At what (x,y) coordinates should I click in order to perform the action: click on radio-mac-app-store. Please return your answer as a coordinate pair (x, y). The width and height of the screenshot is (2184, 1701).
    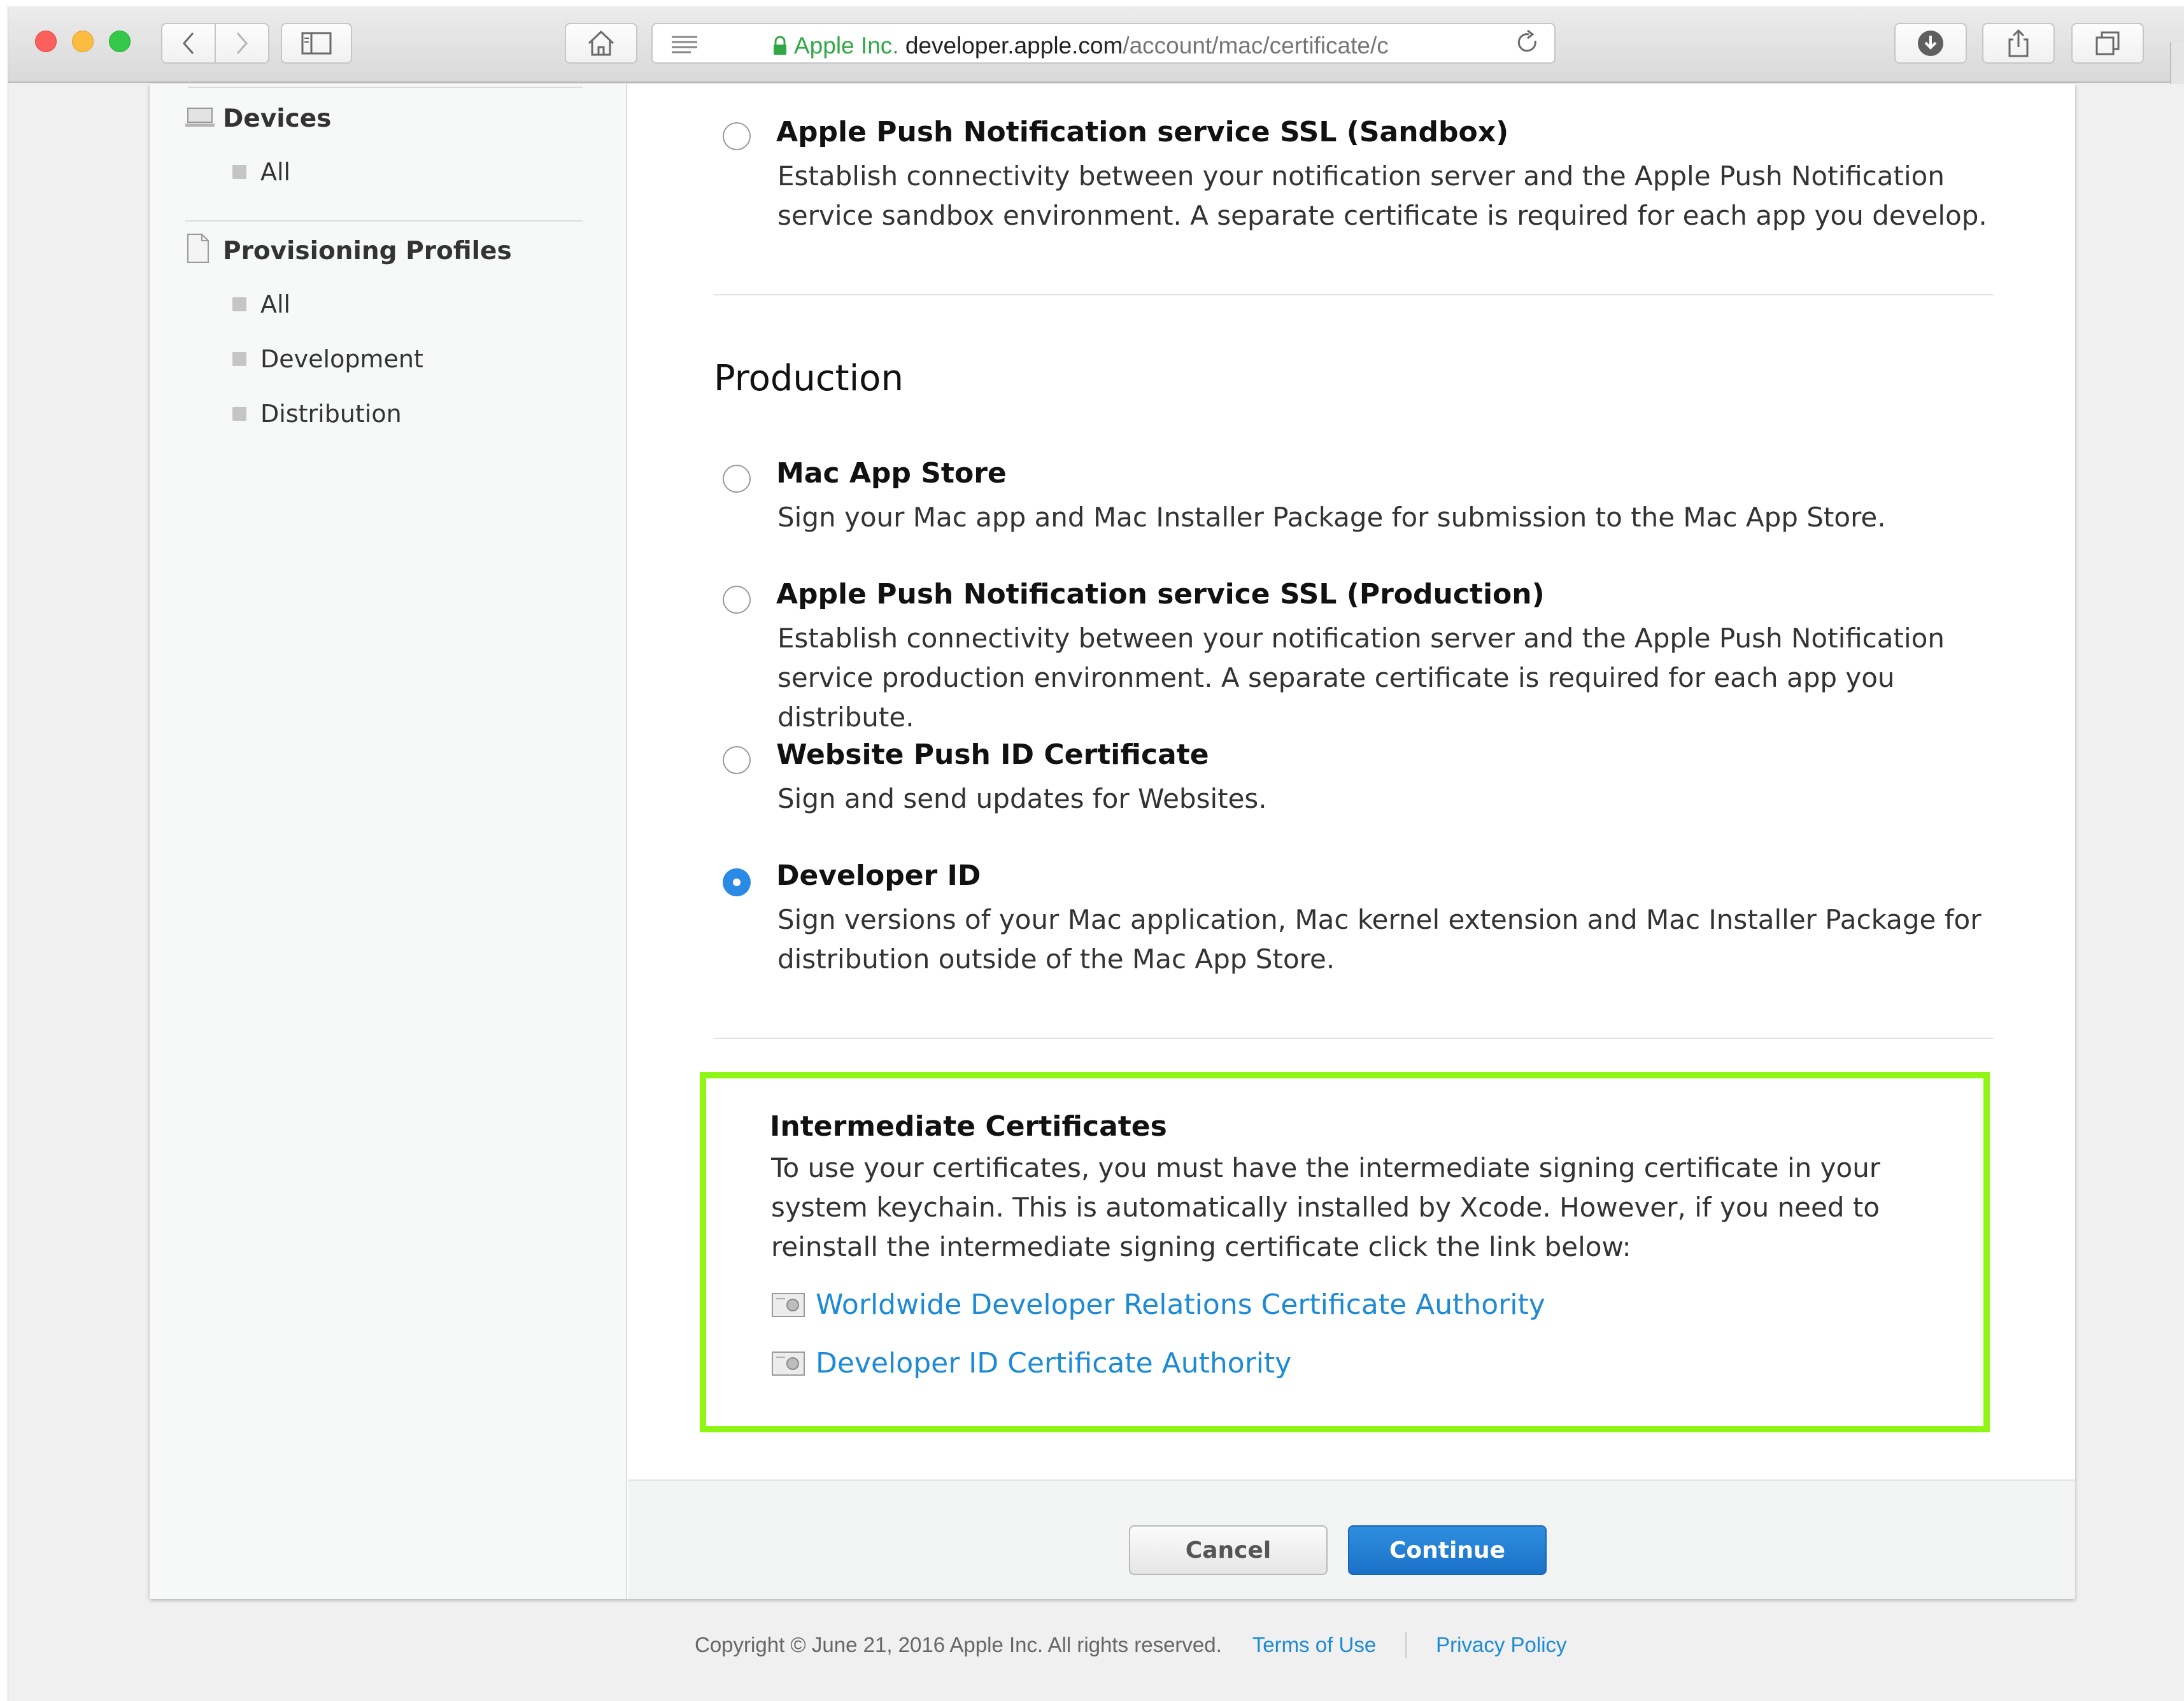
    Looking at the image, I should click on (737, 479).